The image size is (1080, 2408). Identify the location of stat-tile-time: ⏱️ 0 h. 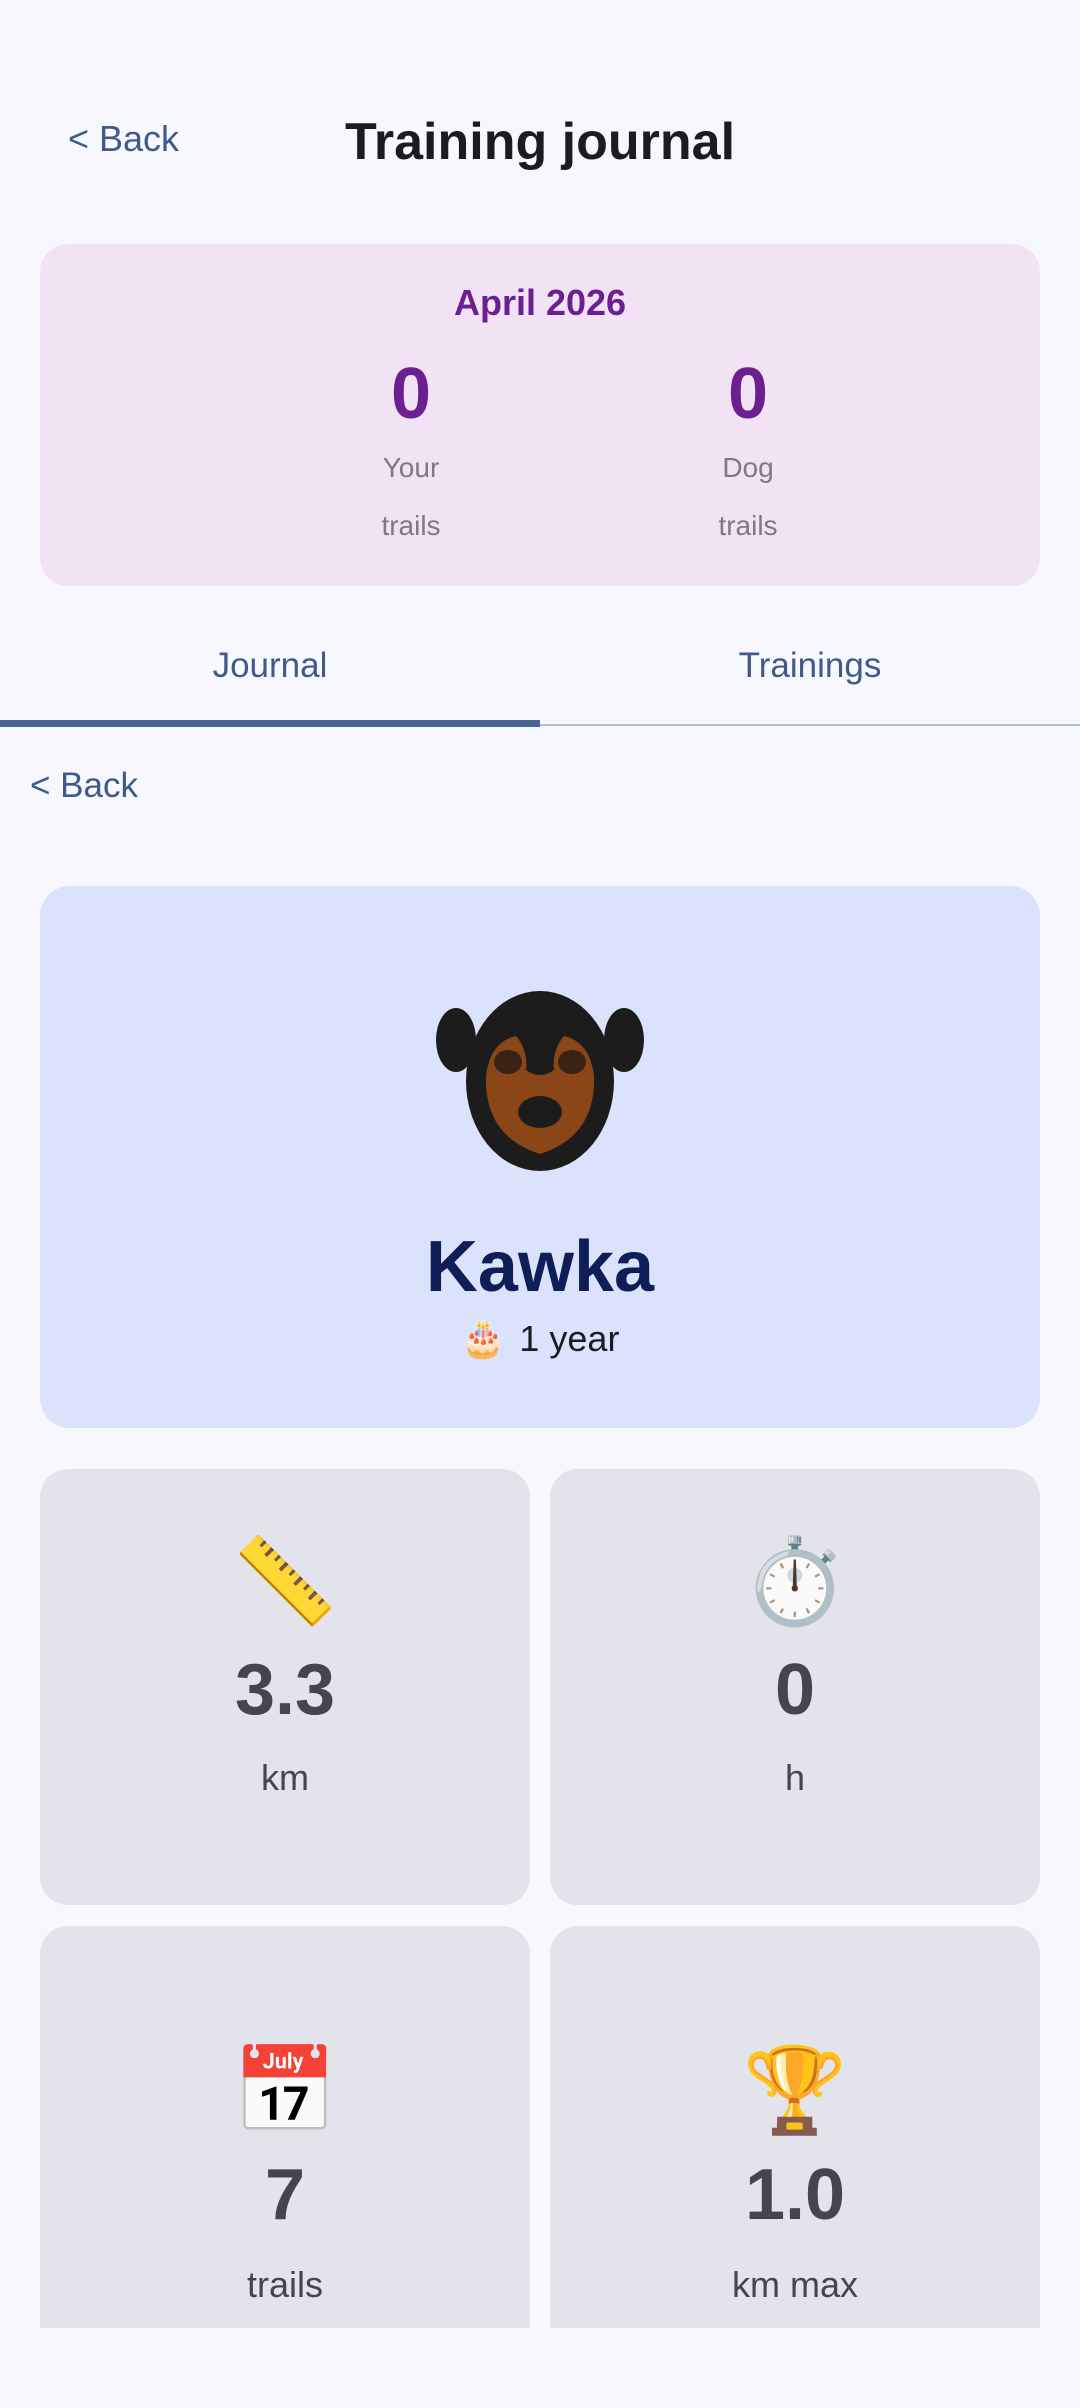
(795, 1687).